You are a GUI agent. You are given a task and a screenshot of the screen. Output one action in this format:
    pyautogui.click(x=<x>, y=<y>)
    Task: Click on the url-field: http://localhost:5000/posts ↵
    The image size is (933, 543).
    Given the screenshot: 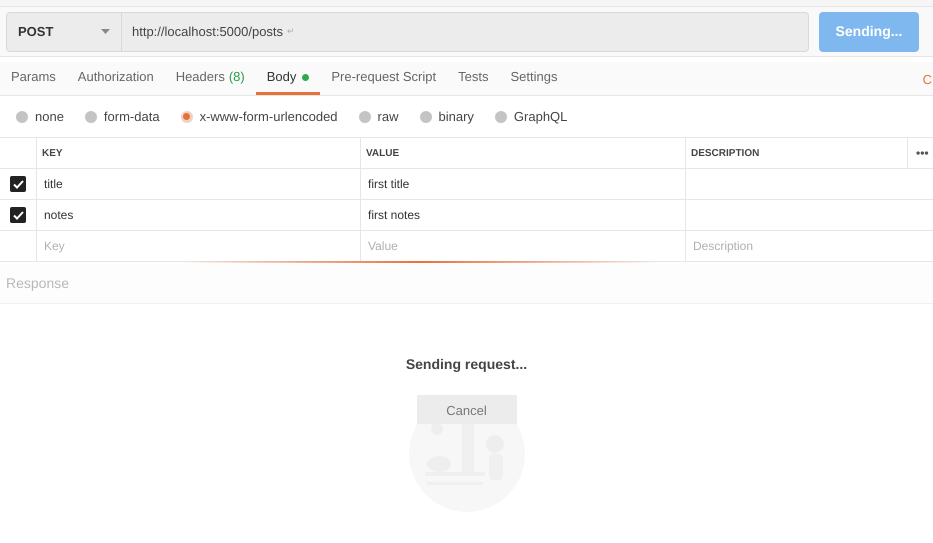 What is the action you would take?
    pyautogui.click(x=465, y=32)
    